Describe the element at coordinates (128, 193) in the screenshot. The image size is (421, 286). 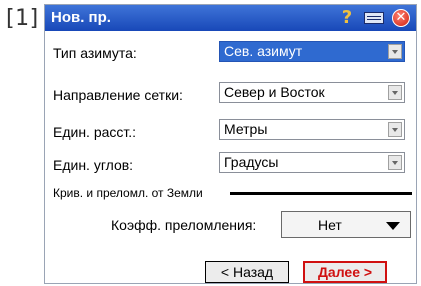
I see `curvature-section-title: Крив. и преломл. от Земли` at that location.